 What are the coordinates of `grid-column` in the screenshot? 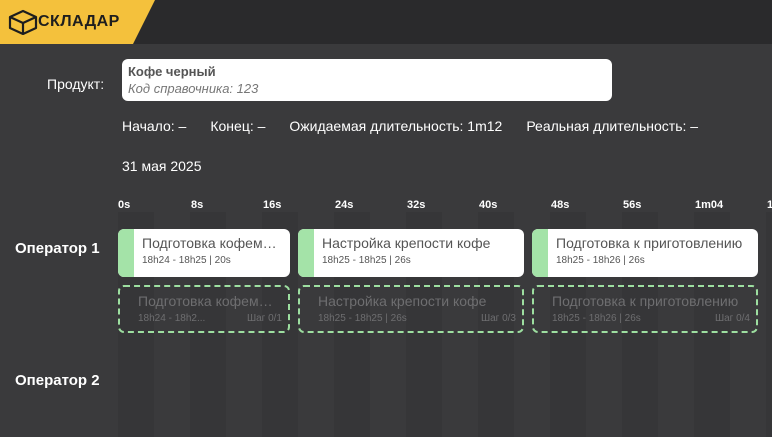 It's located at (769, 324).